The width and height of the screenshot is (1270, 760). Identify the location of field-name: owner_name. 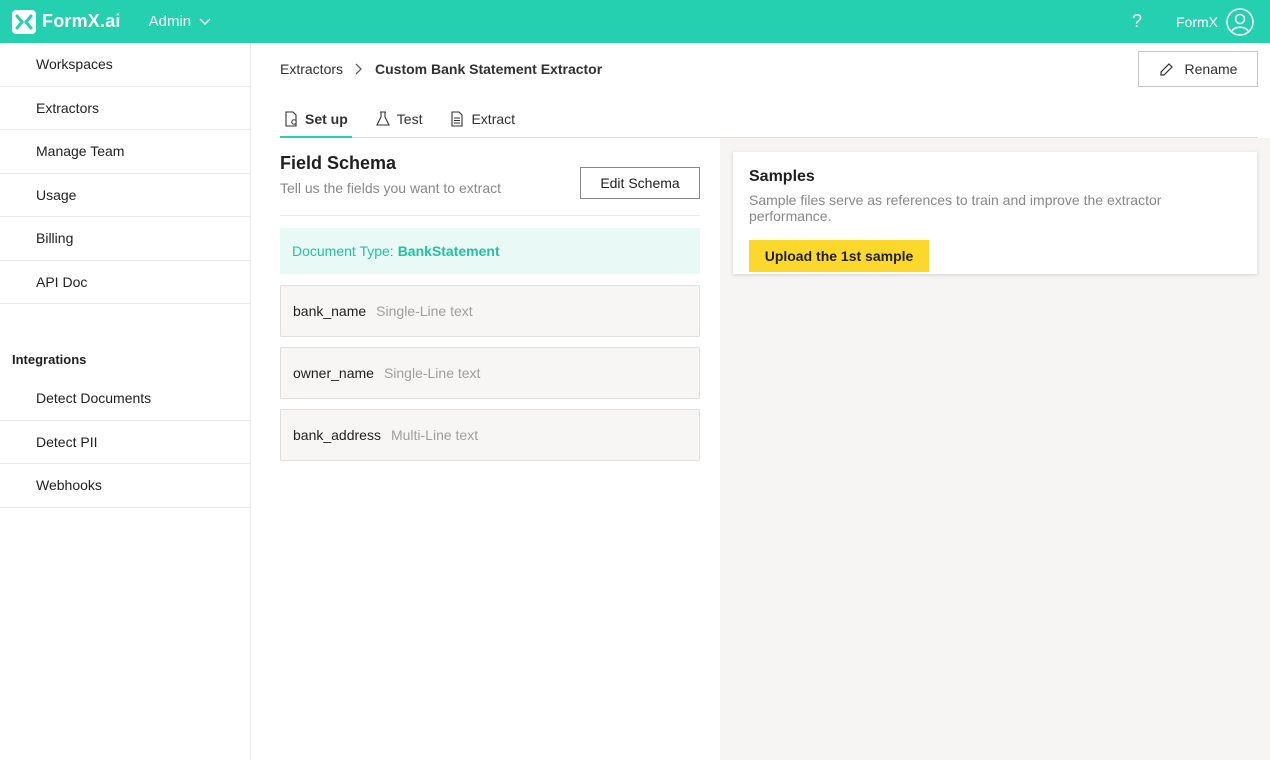
(333, 373).